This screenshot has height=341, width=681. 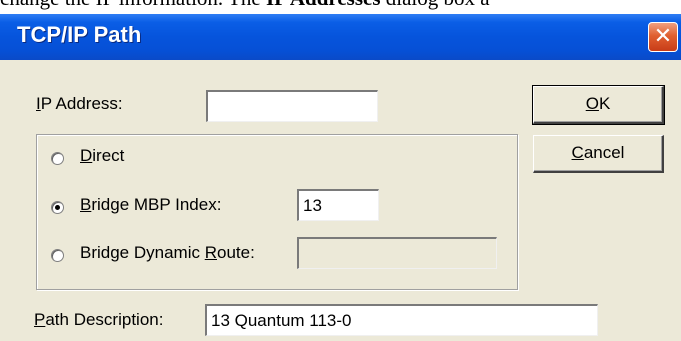 I want to click on bridge-dynamic-route-label: Bridge Dynamic Route:, so click(x=167, y=253).